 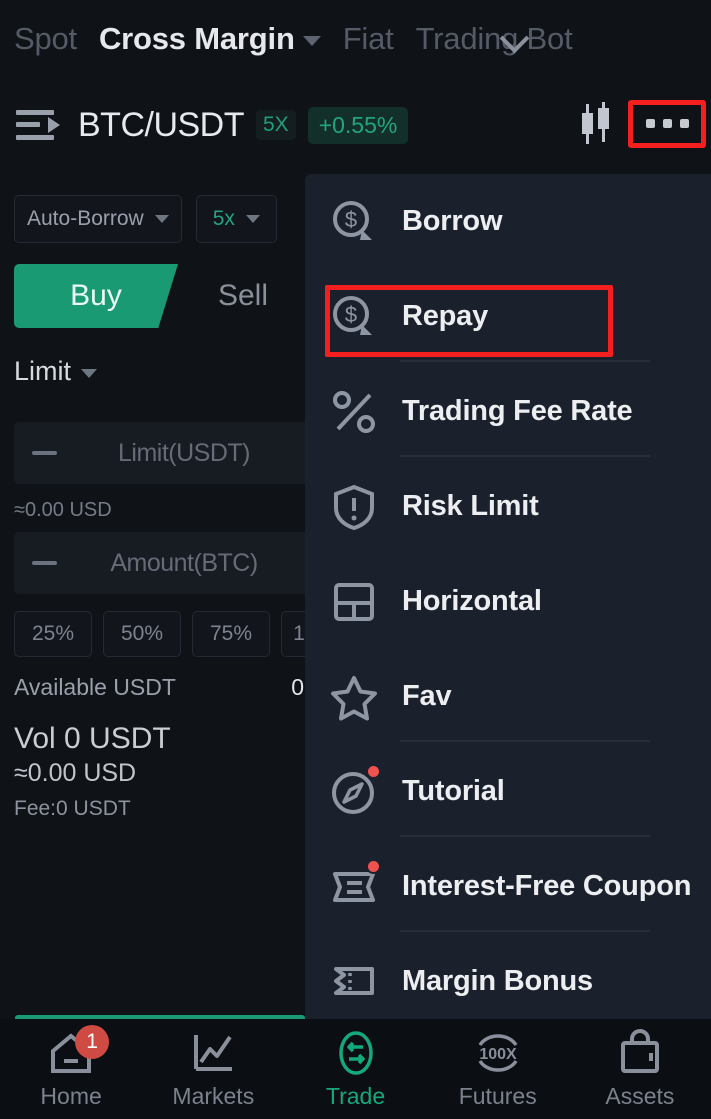 I want to click on fee-value: Fee:0 USDT, so click(x=72, y=808).